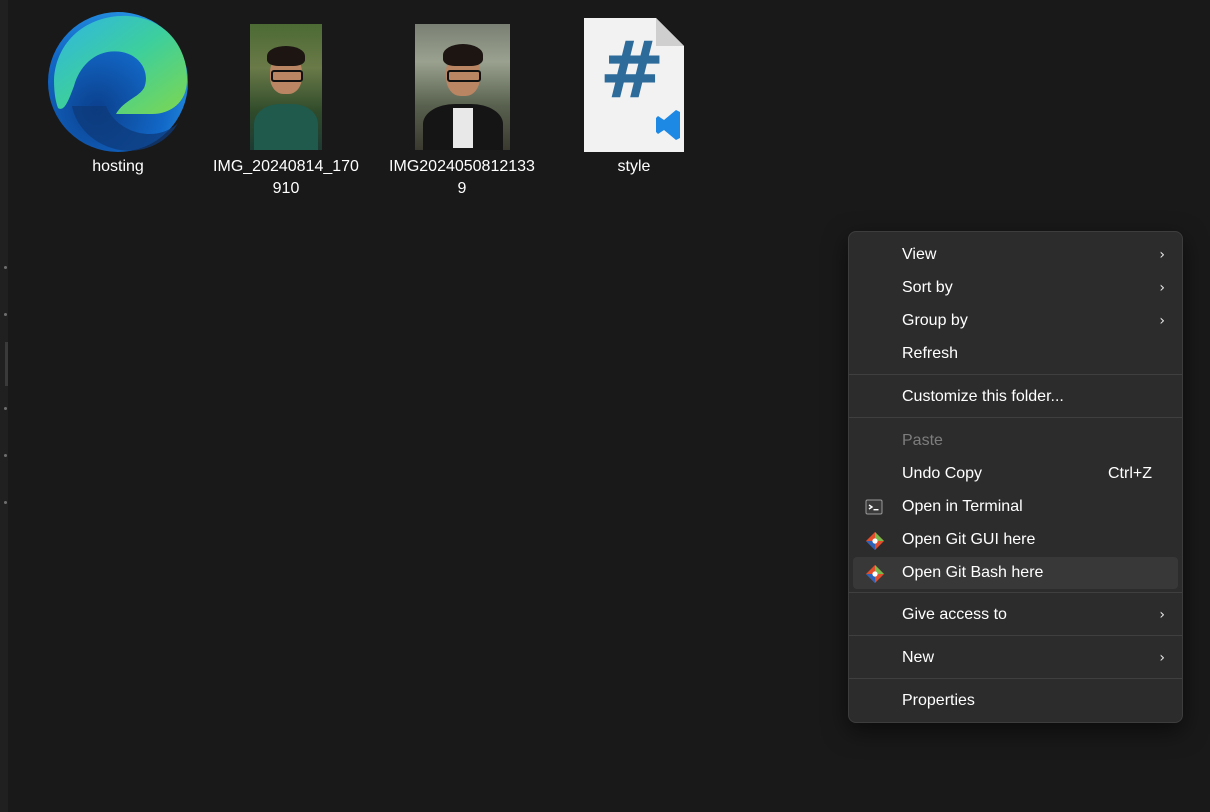  I want to click on menu-label: Open in Terminal, so click(962, 506).